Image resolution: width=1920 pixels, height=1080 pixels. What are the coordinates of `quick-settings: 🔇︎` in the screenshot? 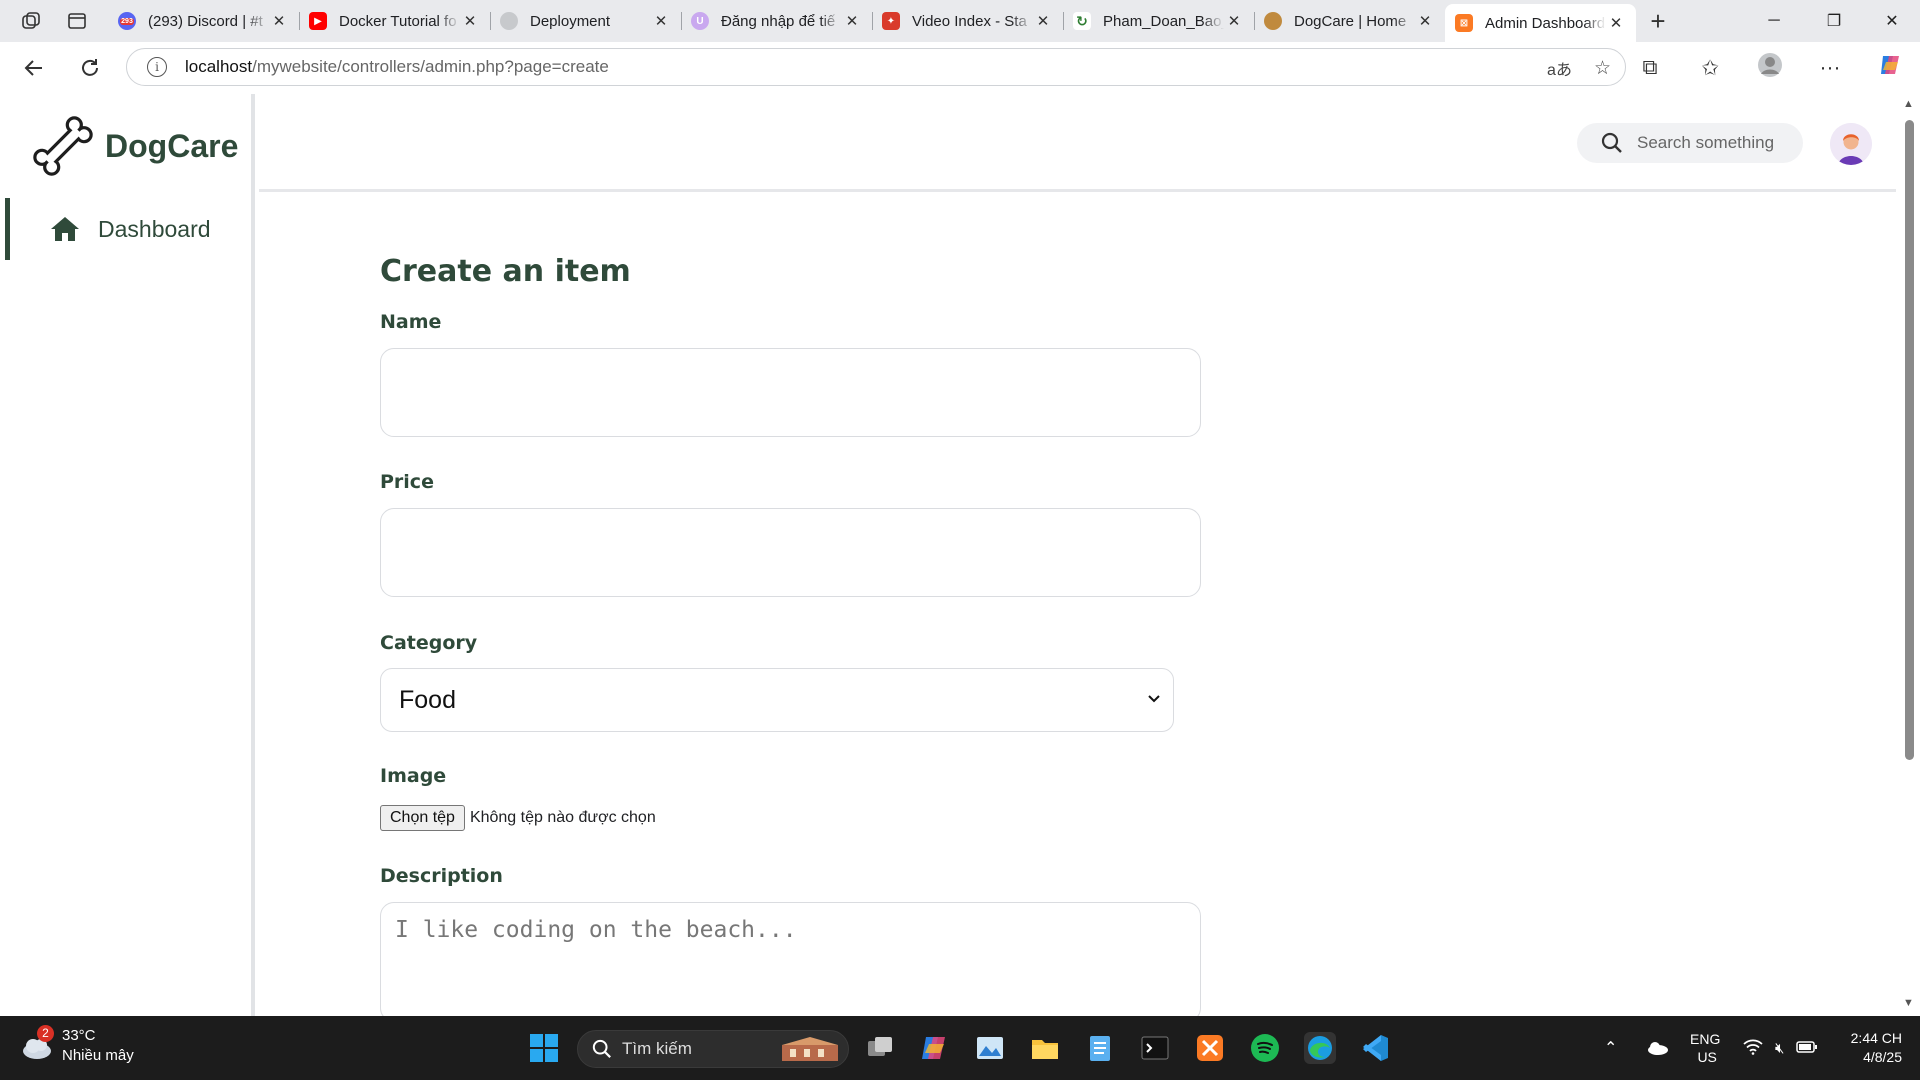 It's located at (1780, 1048).